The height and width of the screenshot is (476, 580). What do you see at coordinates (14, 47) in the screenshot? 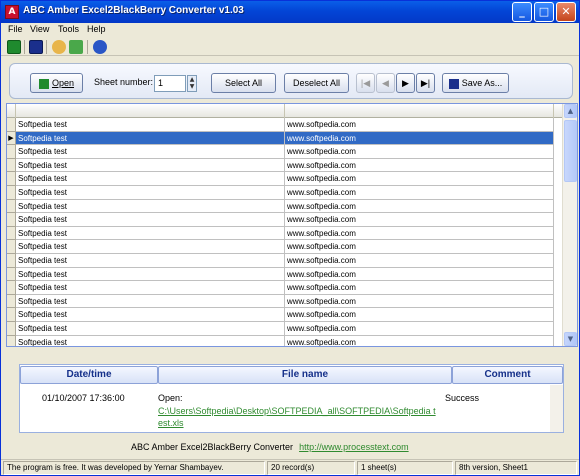
I see `excel-open-icon` at bounding box center [14, 47].